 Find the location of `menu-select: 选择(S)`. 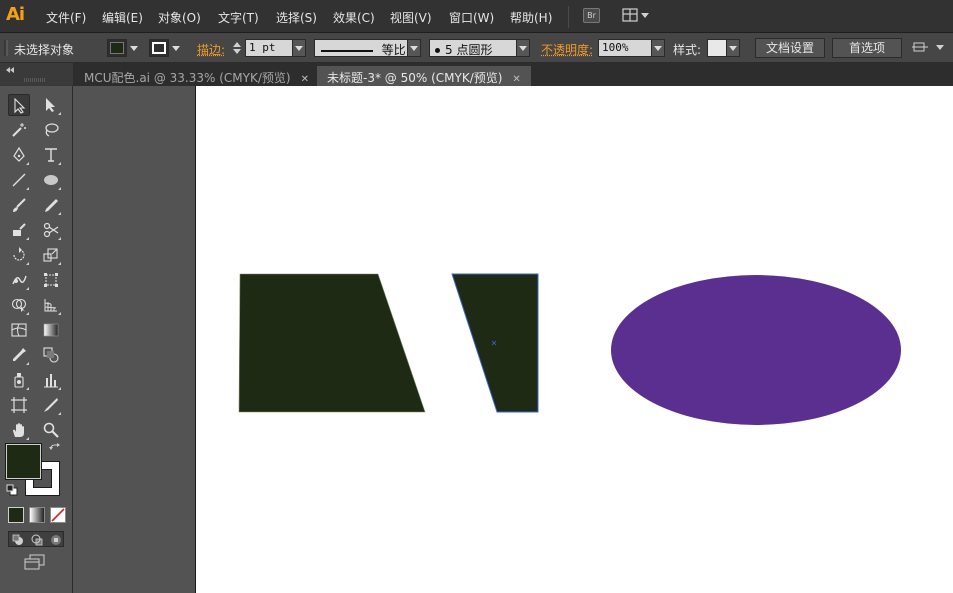

menu-select: 选择(S) is located at coordinates (296, 17).